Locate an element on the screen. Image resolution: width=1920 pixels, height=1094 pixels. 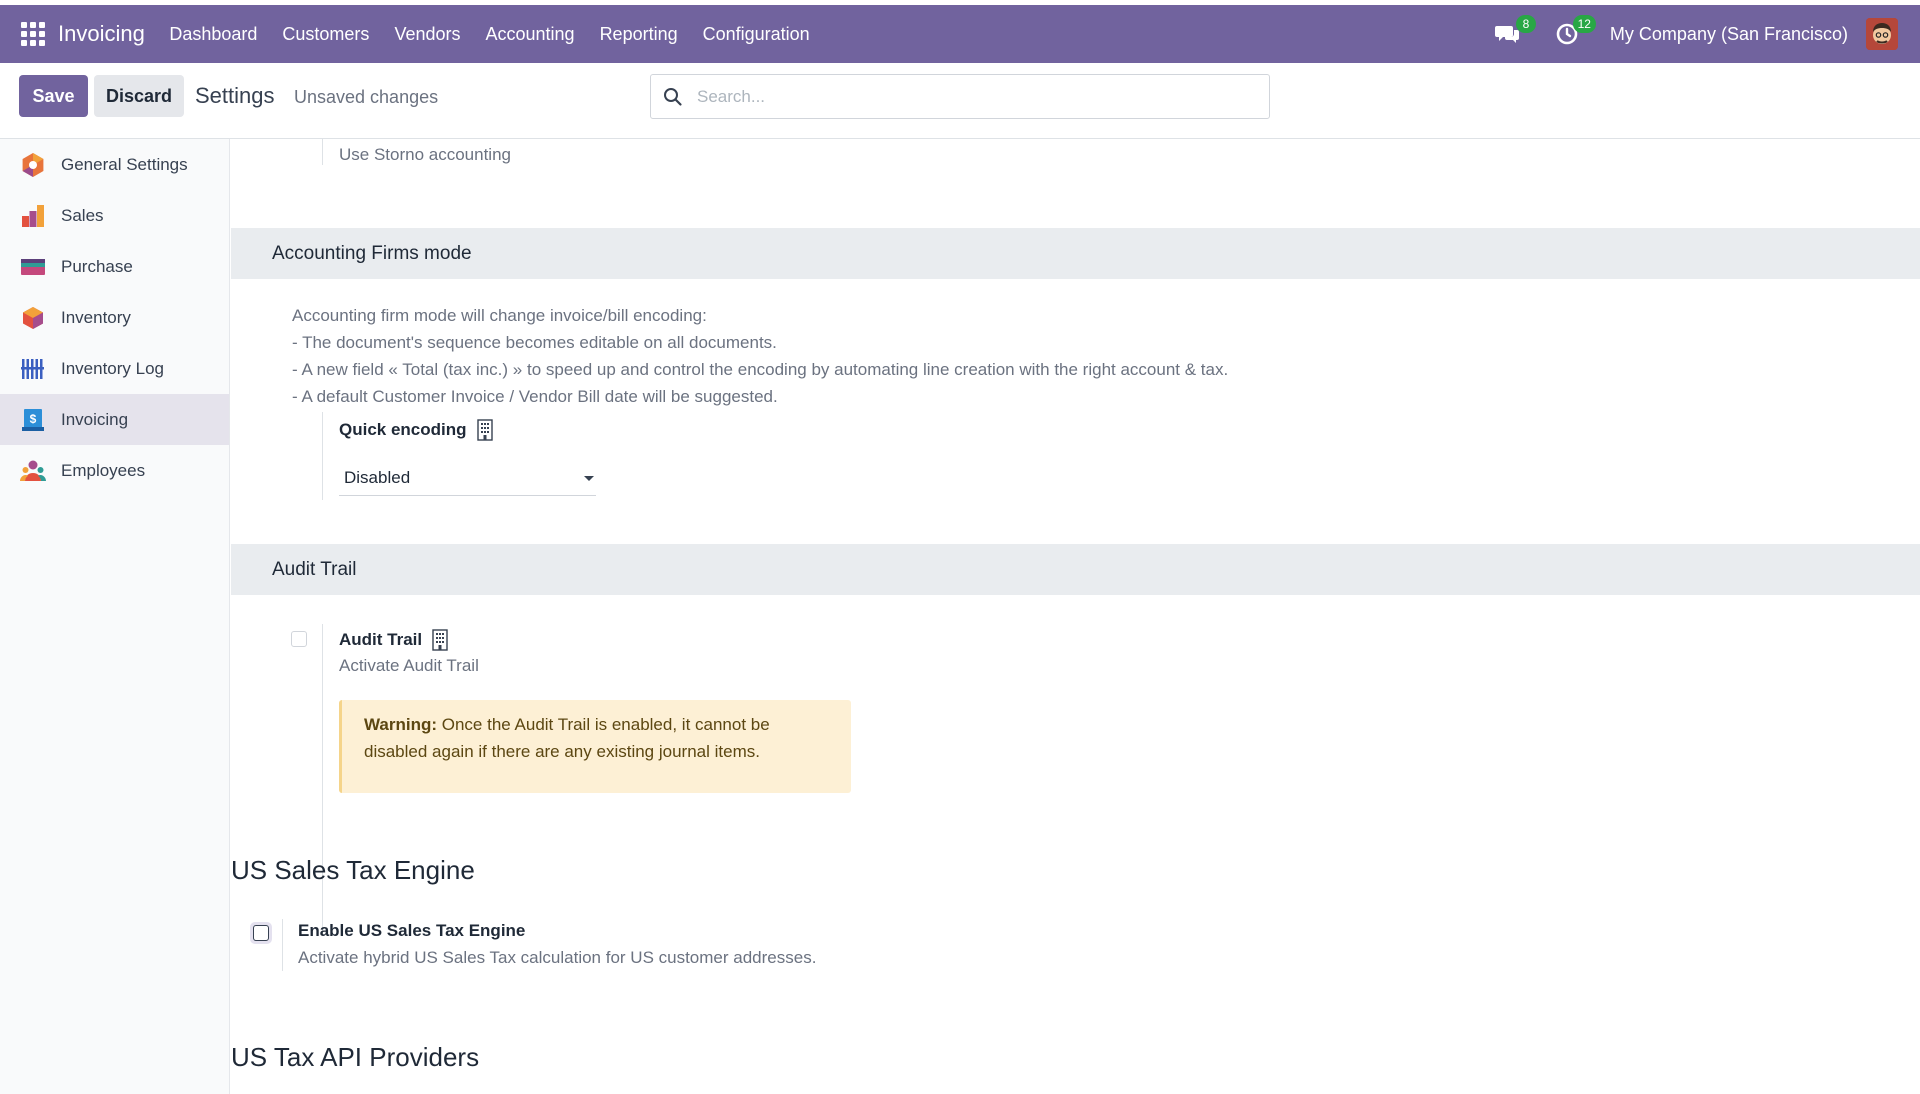
activities-badge: 12 is located at coordinates (1584, 24).